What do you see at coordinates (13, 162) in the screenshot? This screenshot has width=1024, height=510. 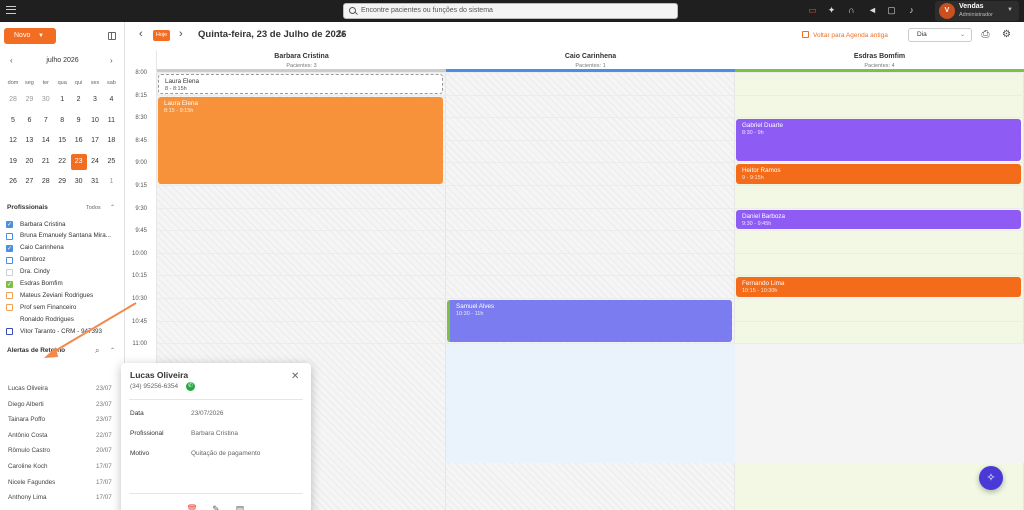 I see `calendar-day: 19` at bounding box center [13, 162].